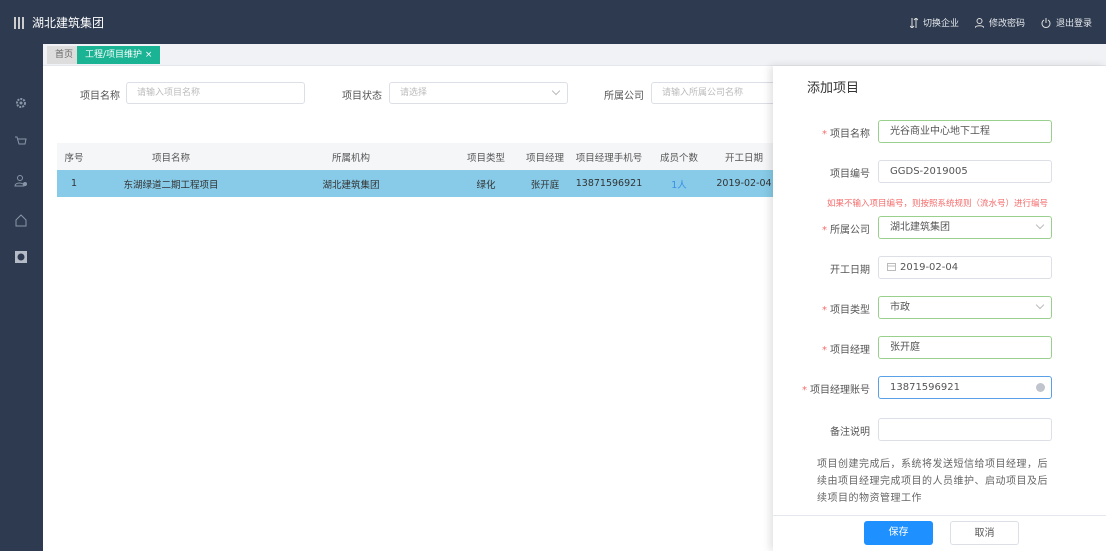 This screenshot has height=551, width=1106. Describe the element at coordinates (846, 350) in the screenshot. I see `manager-label: * 项目经理` at that location.